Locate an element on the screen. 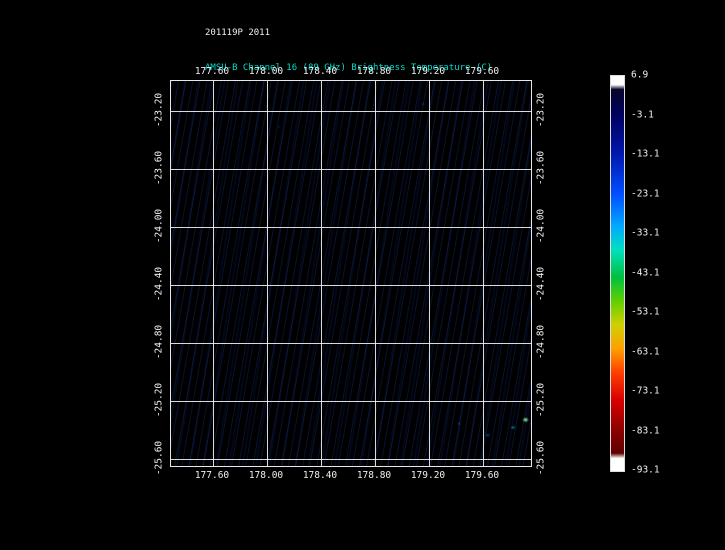 This screenshot has height=550, width=725. y-tick-label-right: -23.60 is located at coordinates (541, 168).